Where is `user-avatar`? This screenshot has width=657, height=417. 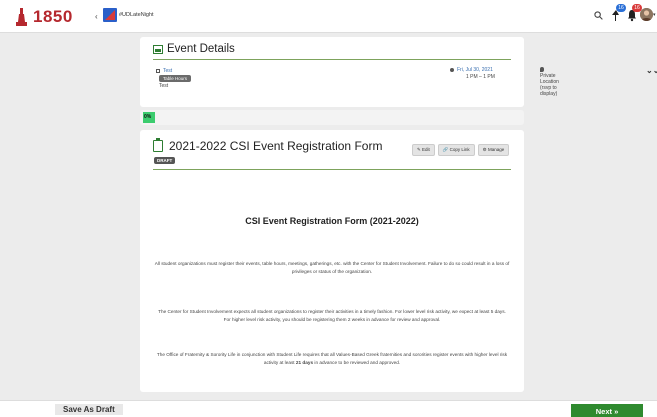 user-avatar is located at coordinates (646, 14).